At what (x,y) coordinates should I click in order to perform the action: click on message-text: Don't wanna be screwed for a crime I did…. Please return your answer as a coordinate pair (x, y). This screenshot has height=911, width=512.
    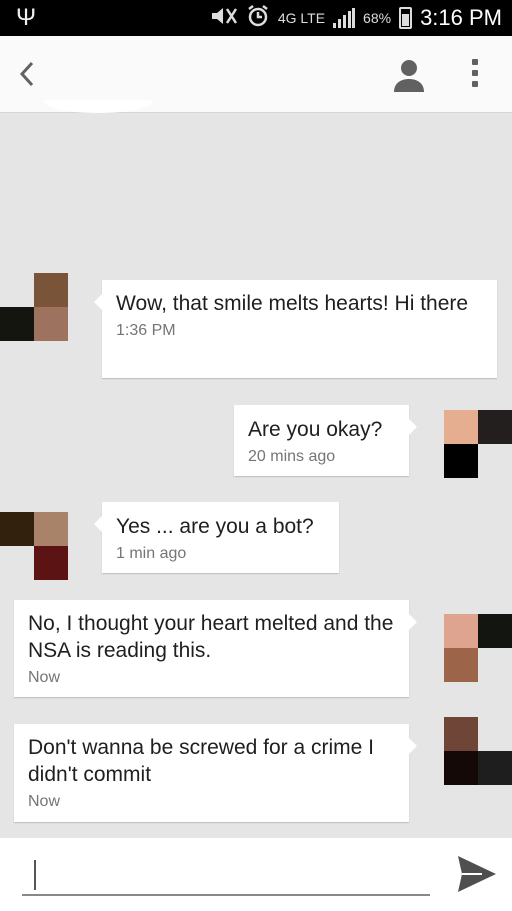
    Looking at the image, I should click on (201, 761).